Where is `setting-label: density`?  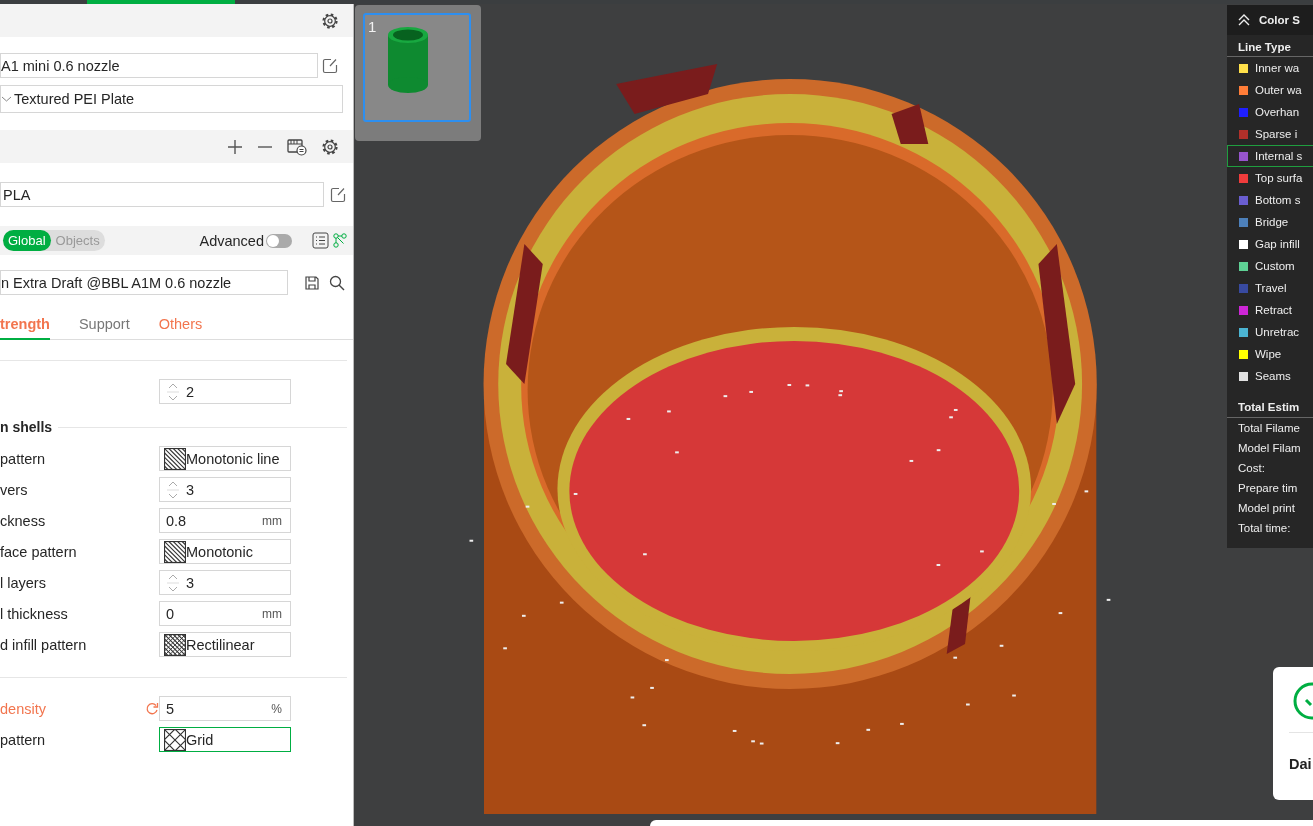 setting-label: density is located at coordinates (23, 708).